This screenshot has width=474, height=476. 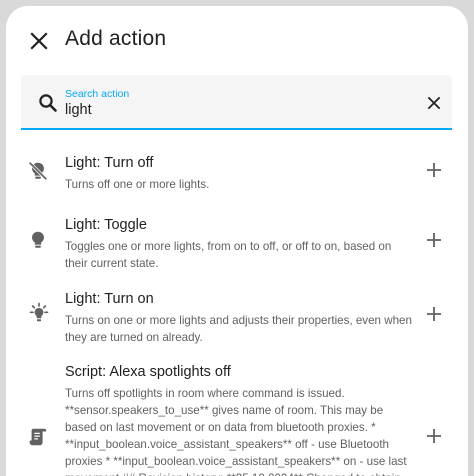 I want to click on dialog-header: Add action, so click(x=237, y=40).